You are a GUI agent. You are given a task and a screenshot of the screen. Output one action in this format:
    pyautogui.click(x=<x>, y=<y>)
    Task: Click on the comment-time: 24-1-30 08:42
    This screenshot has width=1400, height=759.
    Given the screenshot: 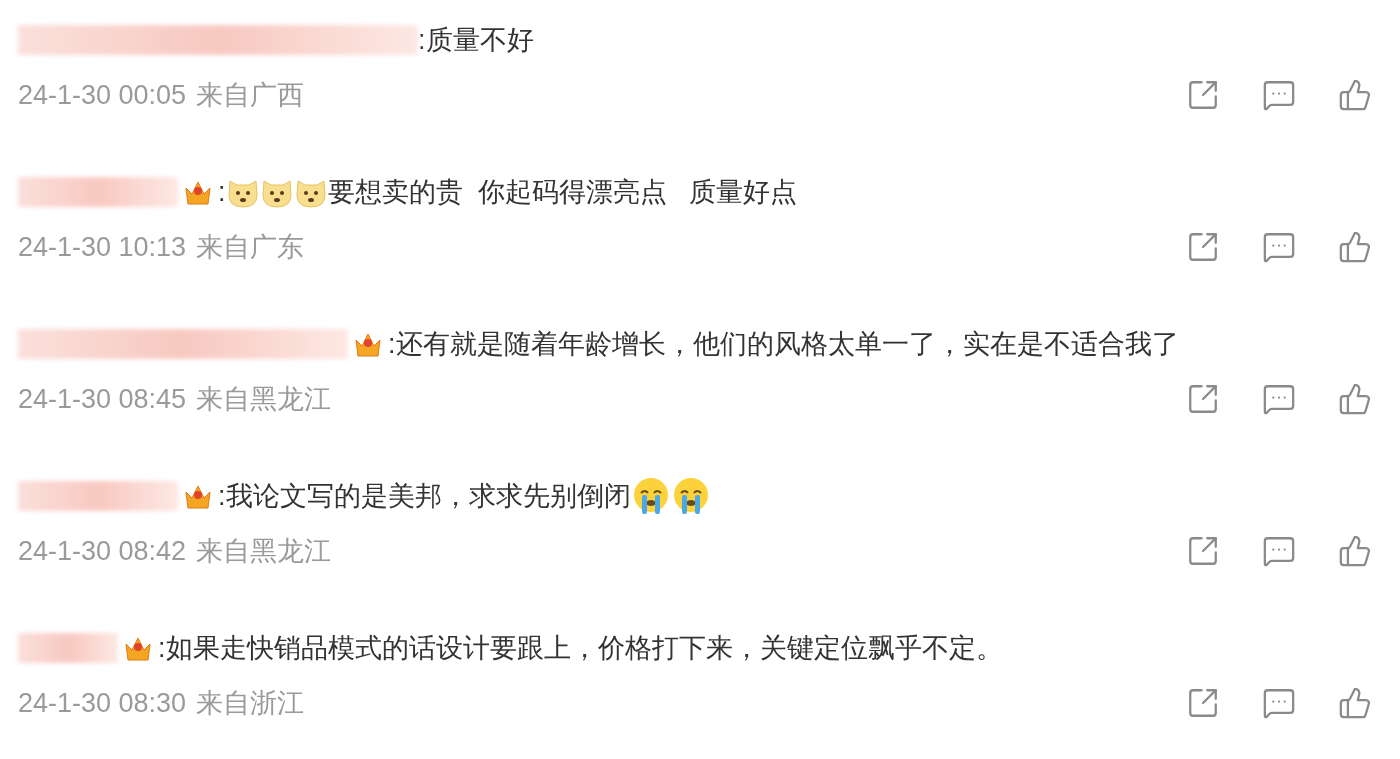 What is the action you would take?
    pyautogui.click(x=102, y=551)
    